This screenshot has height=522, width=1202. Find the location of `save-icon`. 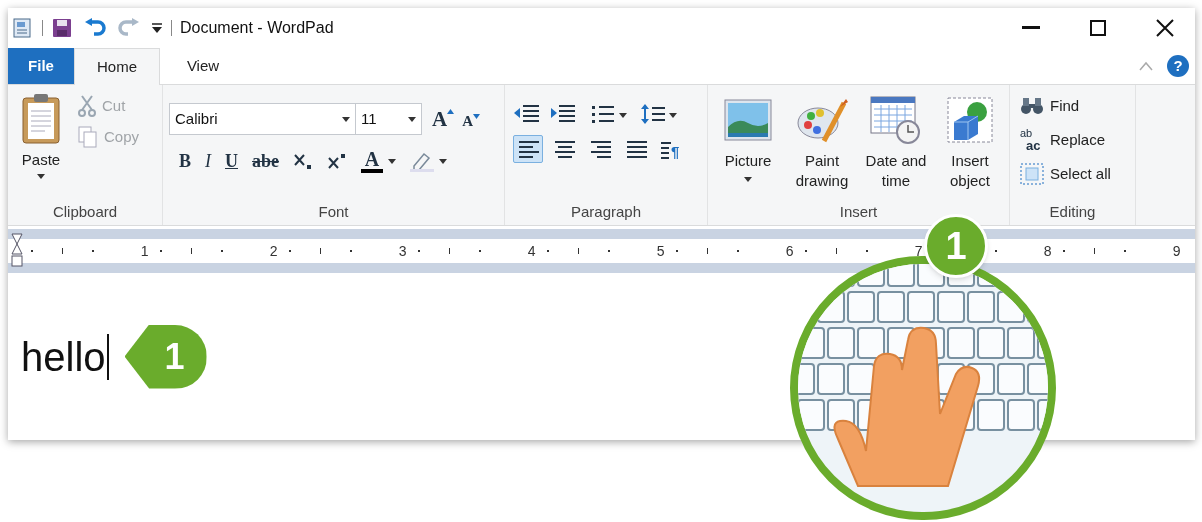

save-icon is located at coordinates (62, 28).